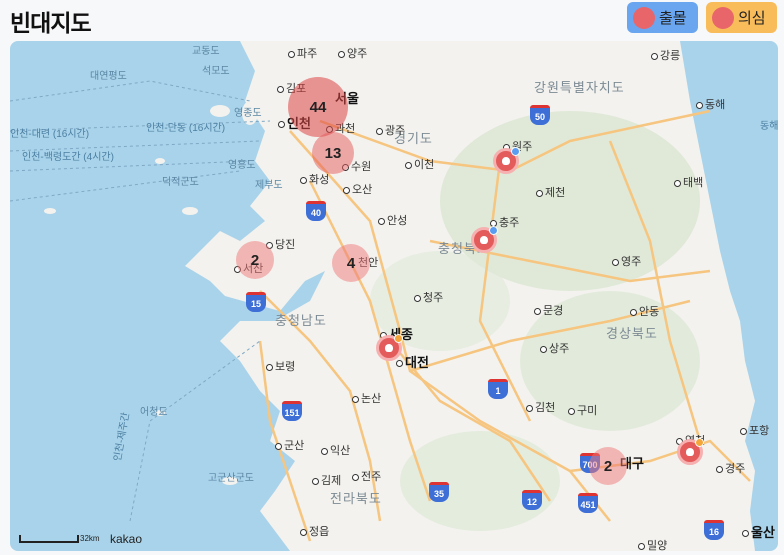 The height and width of the screenshot is (555, 784). What do you see at coordinates (498, 389) in the screenshot?
I see `route-shield: 1` at bounding box center [498, 389].